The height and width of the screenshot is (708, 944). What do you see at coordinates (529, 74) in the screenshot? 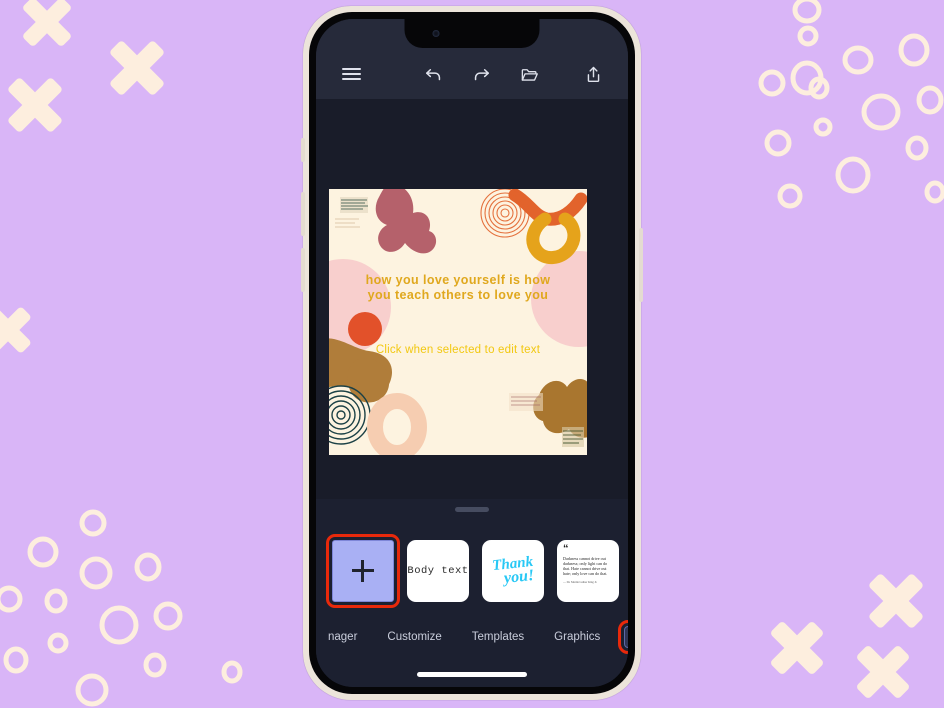
I see `folder-icon` at bounding box center [529, 74].